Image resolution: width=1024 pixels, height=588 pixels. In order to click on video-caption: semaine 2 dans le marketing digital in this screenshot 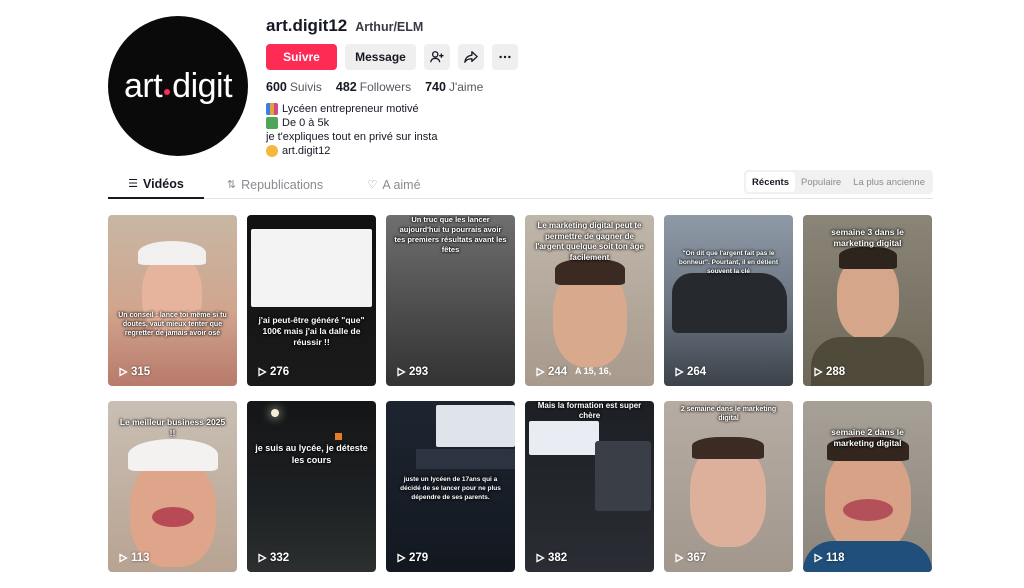, I will do `click(867, 437)`.